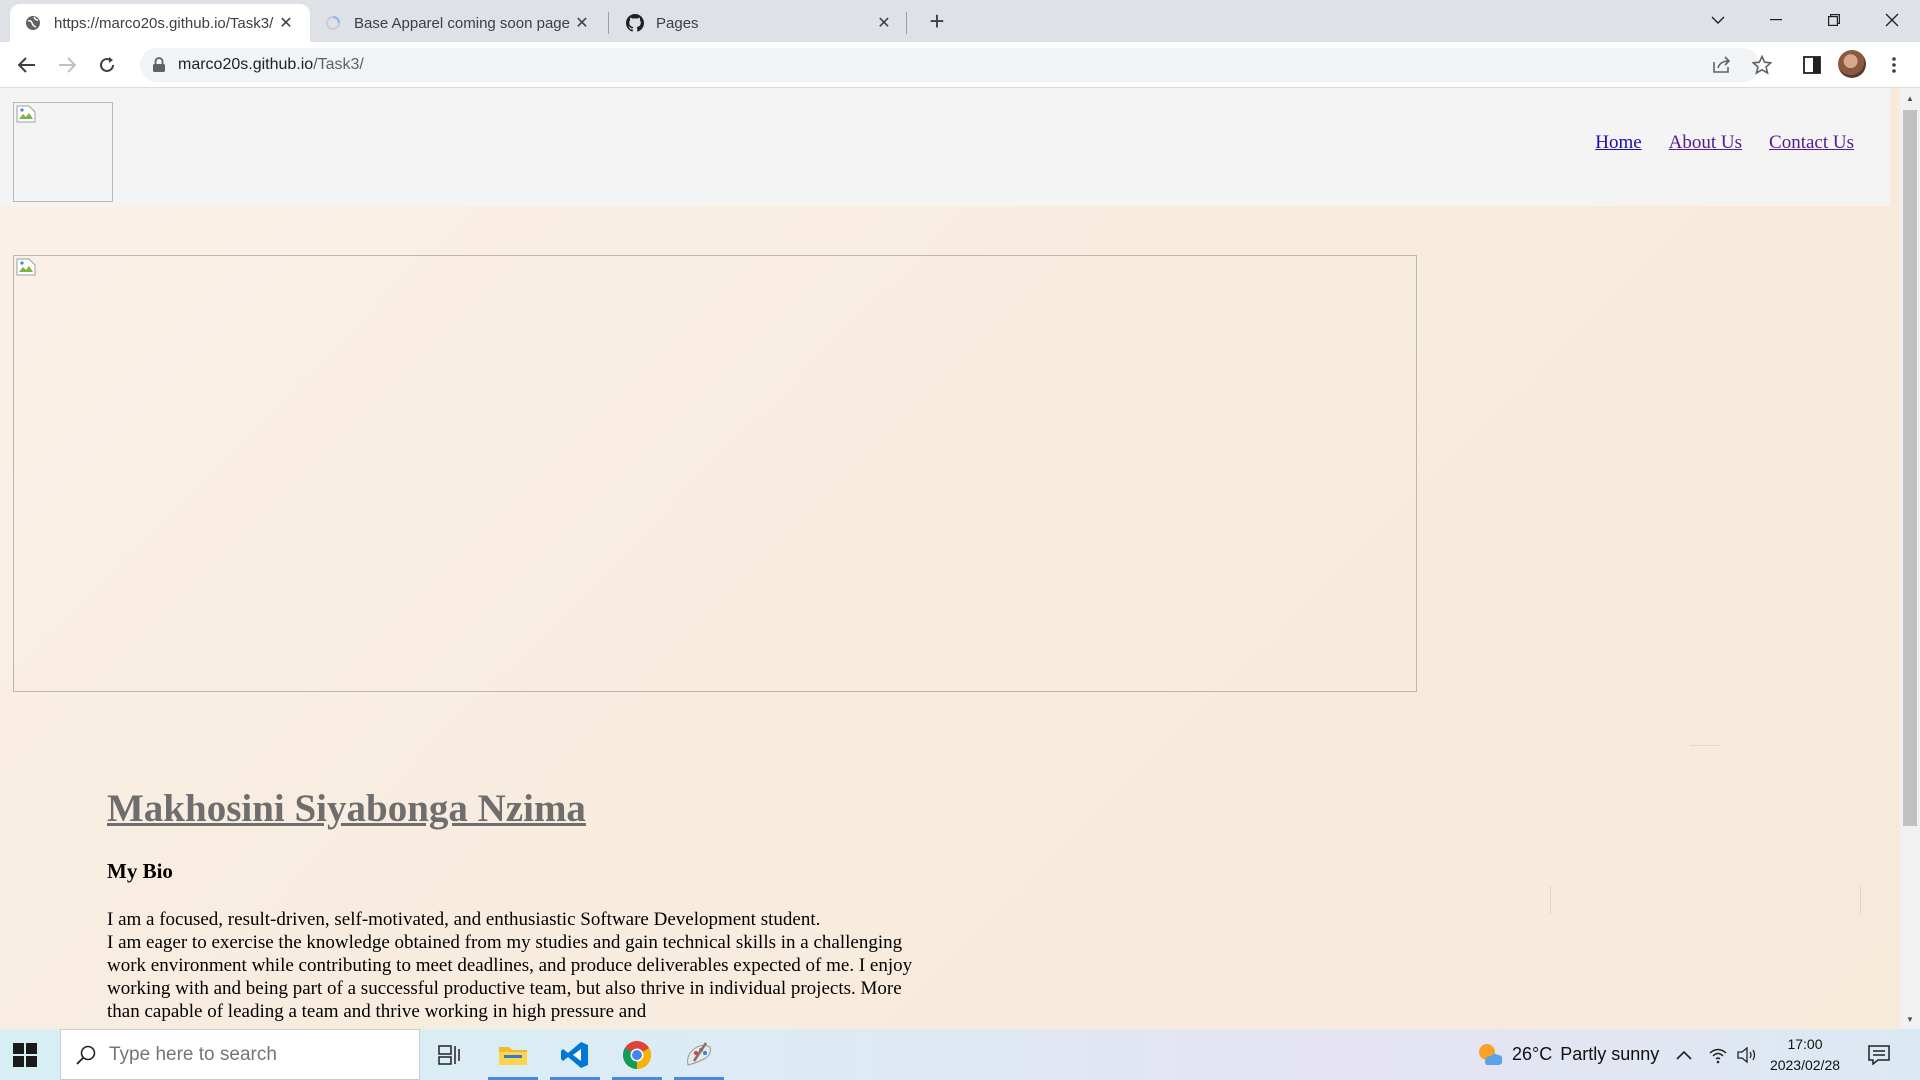  Describe the element at coordinates (86, 1055) in the screenshot. I see `search-icon` at that location.